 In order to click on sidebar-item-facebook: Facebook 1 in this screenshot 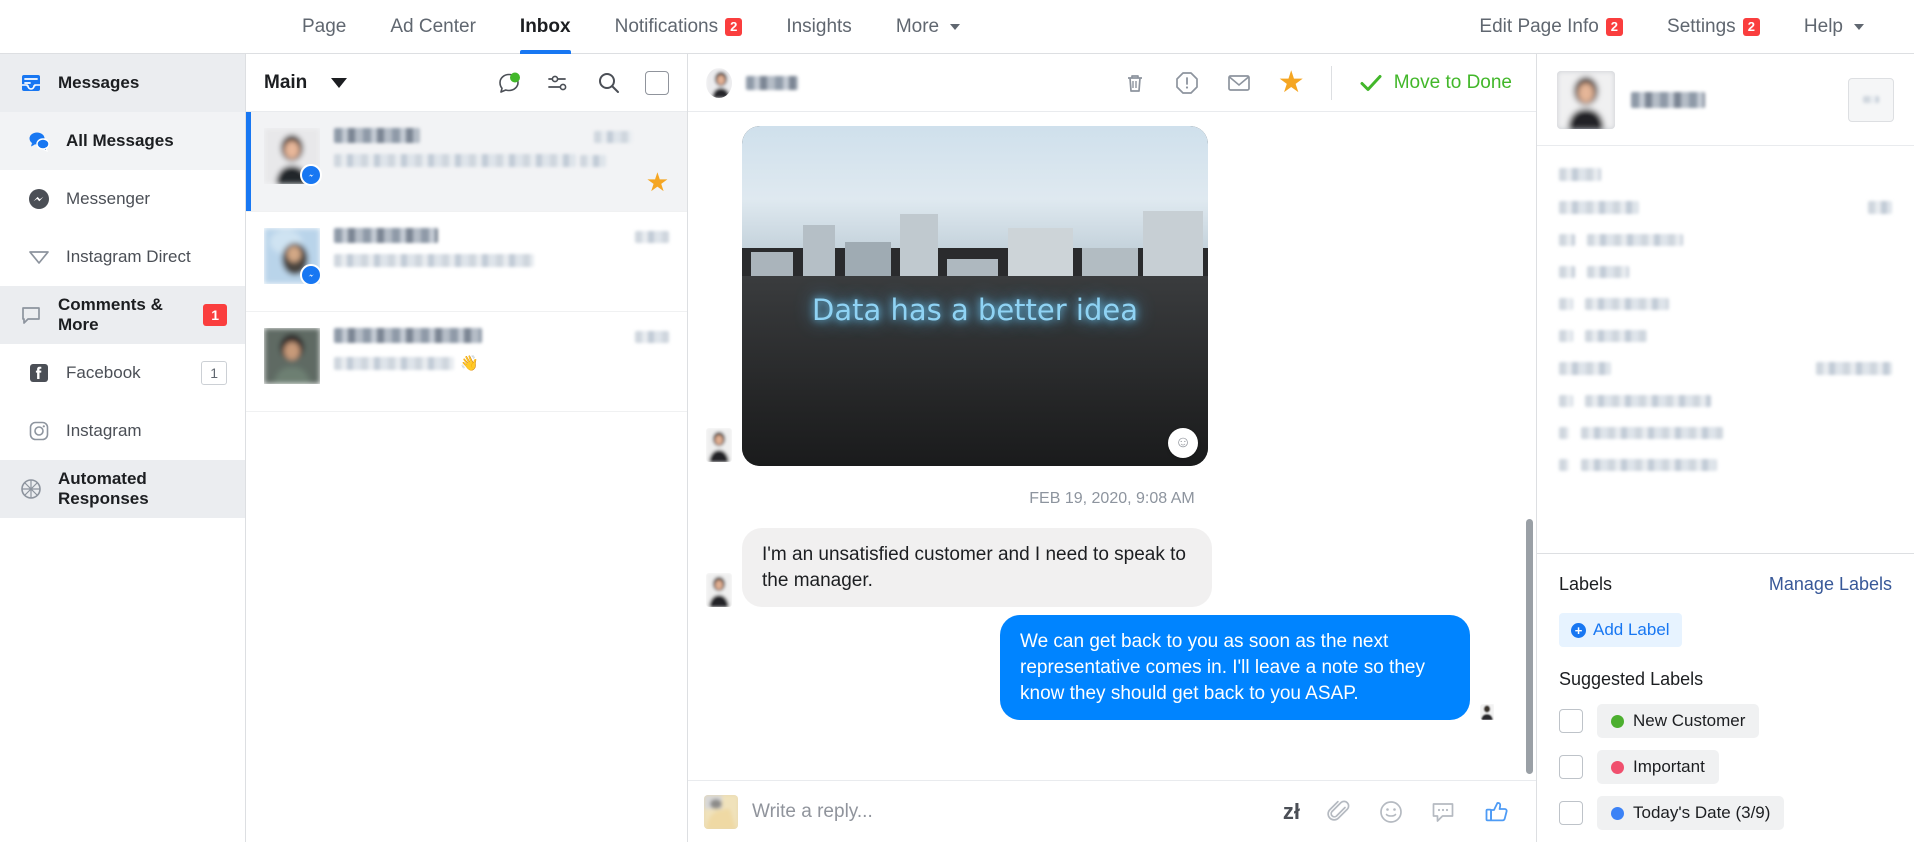, I will do `click(122, 373)`.